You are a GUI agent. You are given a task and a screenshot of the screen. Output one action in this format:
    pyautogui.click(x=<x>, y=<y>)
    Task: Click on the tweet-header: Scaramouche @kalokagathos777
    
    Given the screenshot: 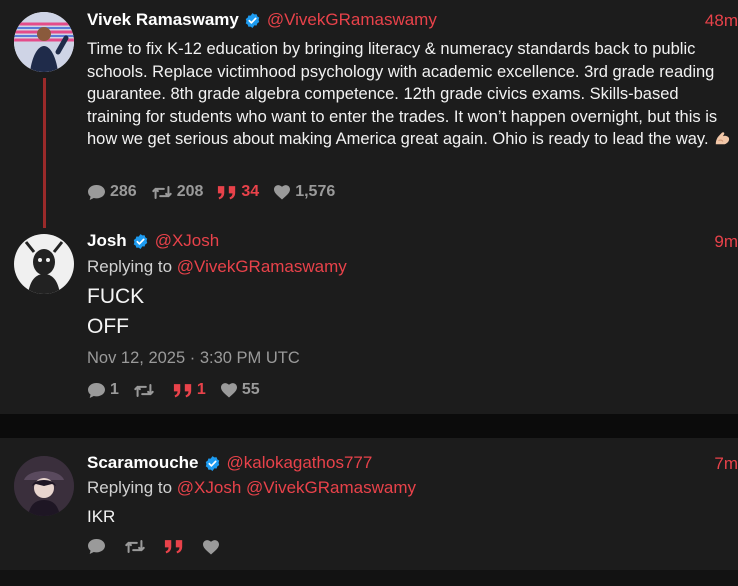 What is the action you would take?
    pyautogui.click(x=229, y=463)
    